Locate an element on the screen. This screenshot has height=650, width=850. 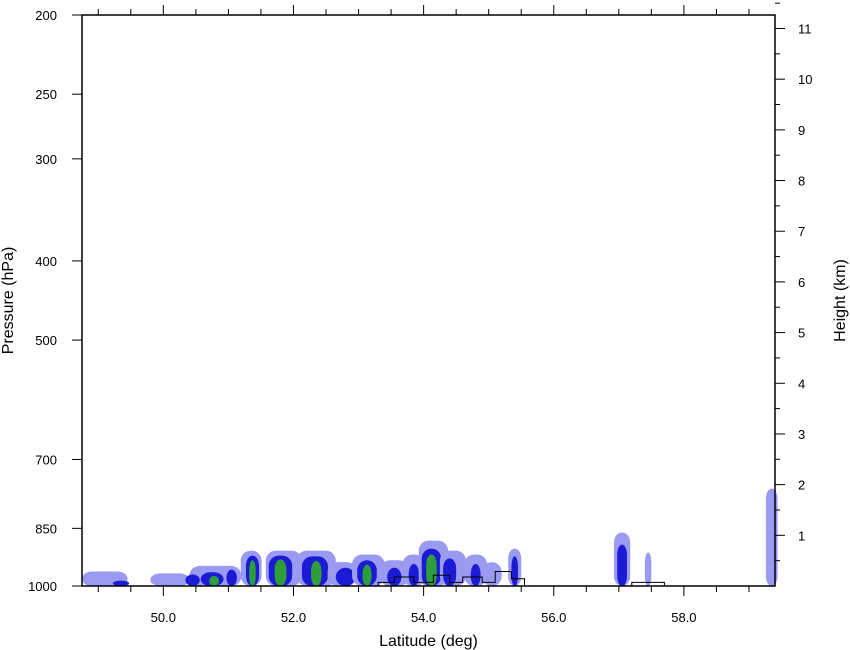
pressure-tick-label: 1000 is located at coordinates (42, 586).